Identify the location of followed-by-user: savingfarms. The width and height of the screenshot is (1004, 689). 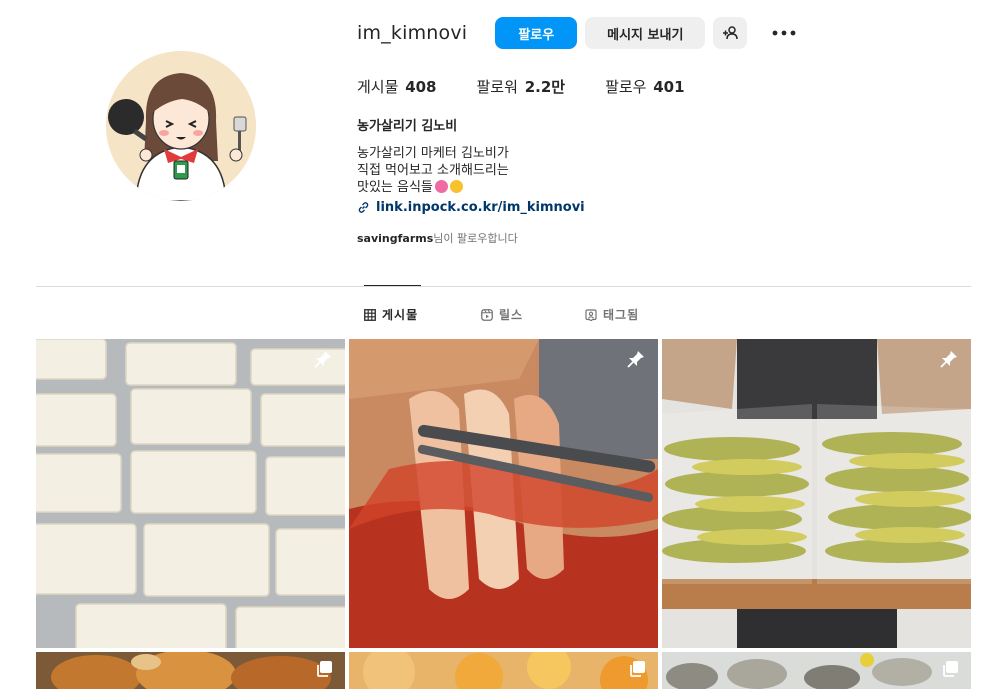
(395, 238).